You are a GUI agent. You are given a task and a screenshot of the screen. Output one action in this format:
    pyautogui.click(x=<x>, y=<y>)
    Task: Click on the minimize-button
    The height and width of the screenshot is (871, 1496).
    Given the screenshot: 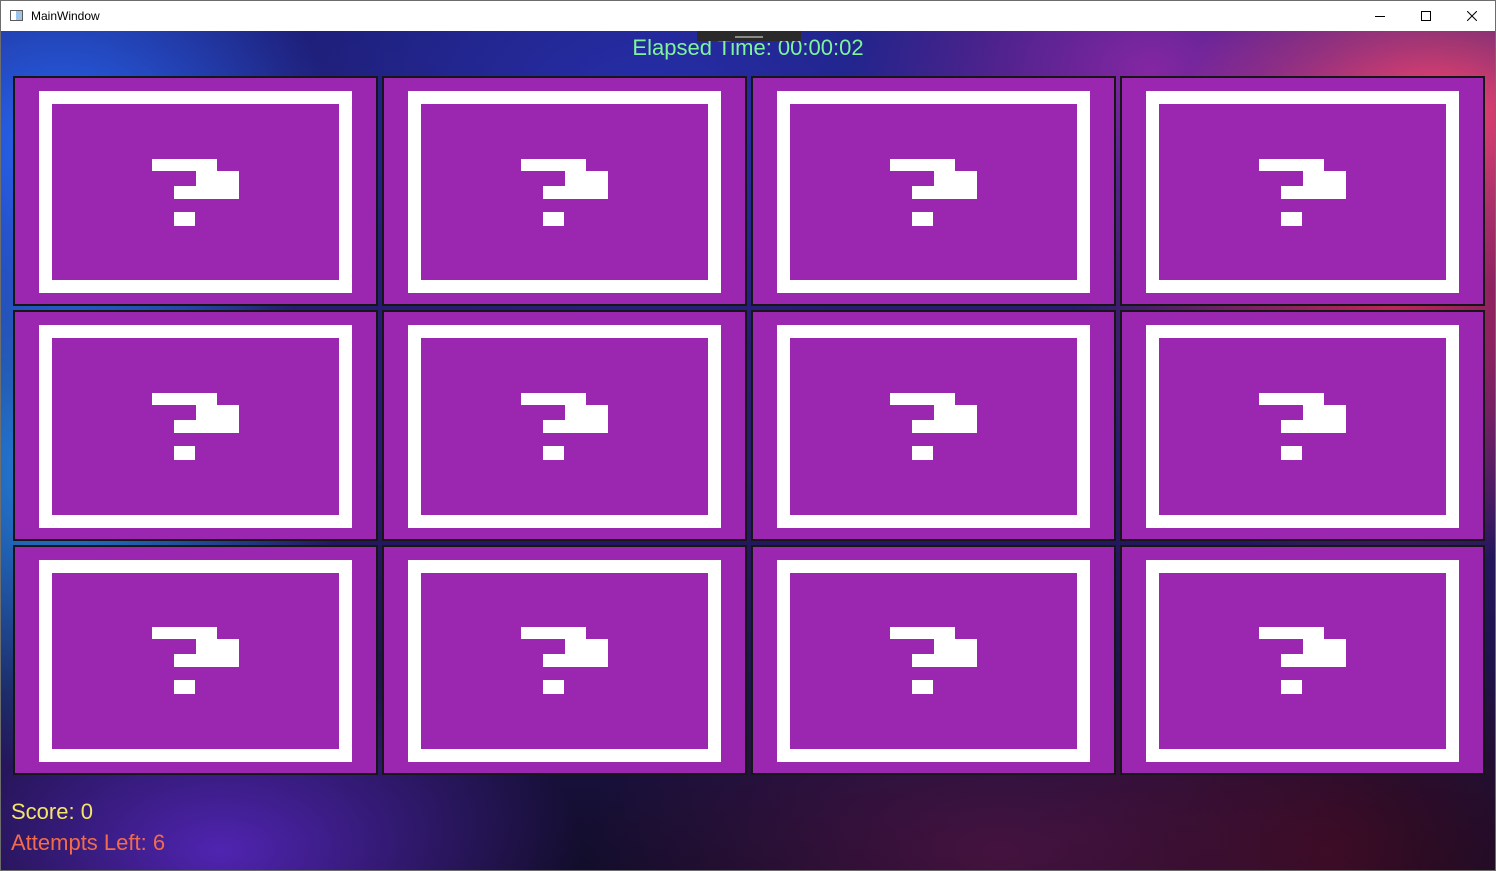 What is the action you would take?
    pyautogui.click(x=1380, y=16)
    